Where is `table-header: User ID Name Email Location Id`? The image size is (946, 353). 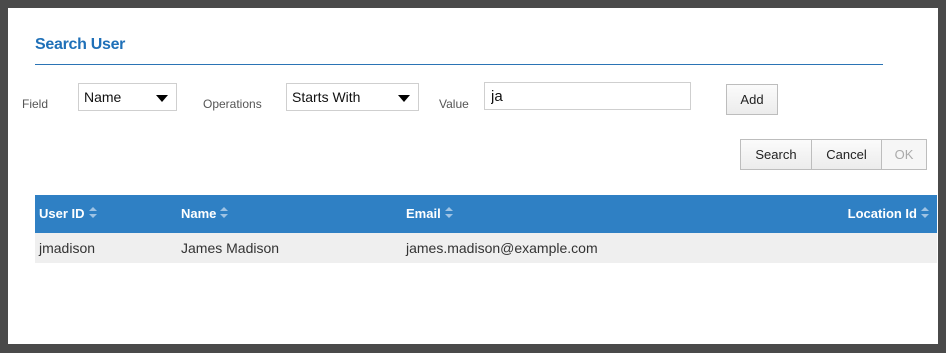 table-header: User ID Name Email Location Id is located at coordinates (486, 214).